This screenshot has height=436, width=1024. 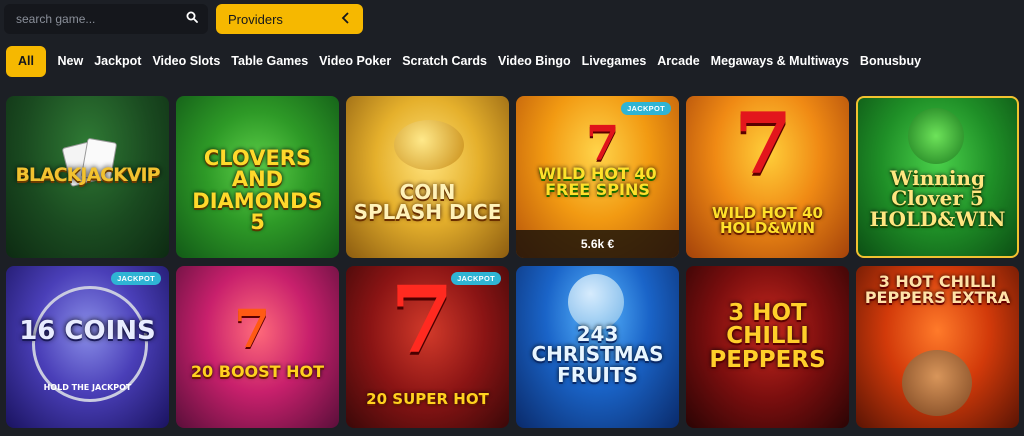 What do you see at coordinates (597, 354) in the screenshot?
I see `game-title: 243 CHRISTMAS FRUITS` at bounding box center [597, 354].